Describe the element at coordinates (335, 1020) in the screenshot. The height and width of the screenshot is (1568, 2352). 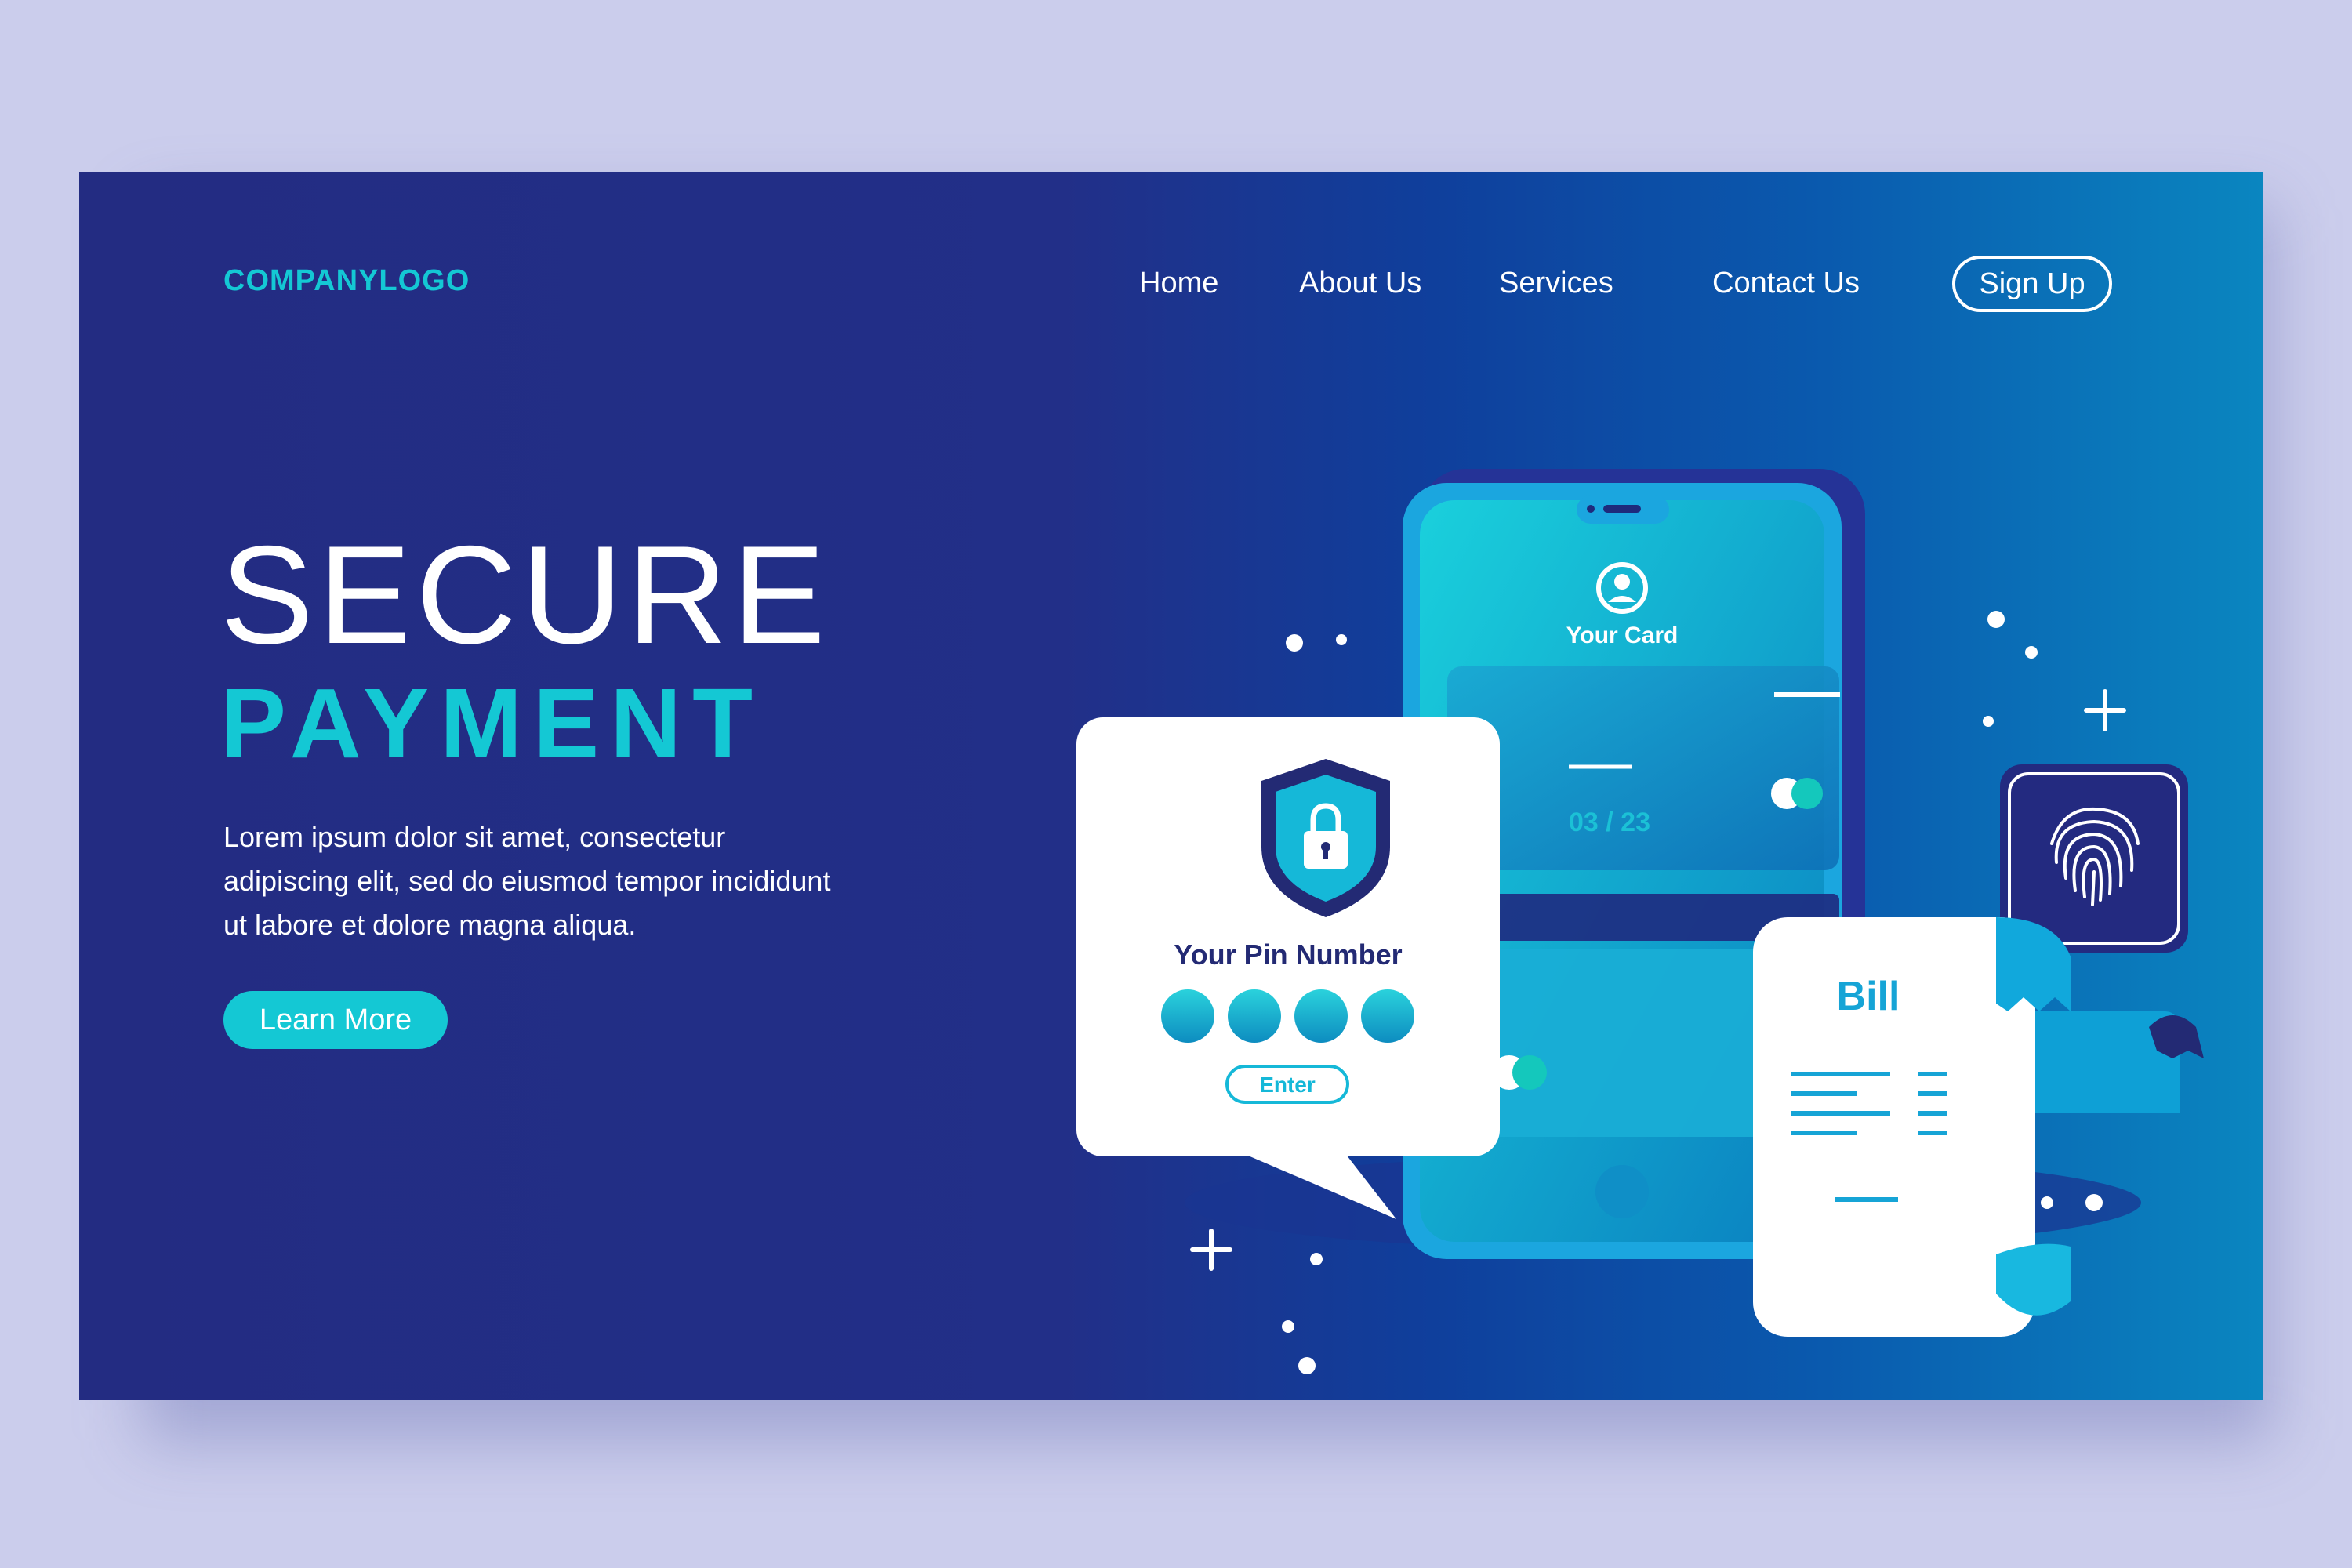
I see `learn-more-button: Learn More` at that location.